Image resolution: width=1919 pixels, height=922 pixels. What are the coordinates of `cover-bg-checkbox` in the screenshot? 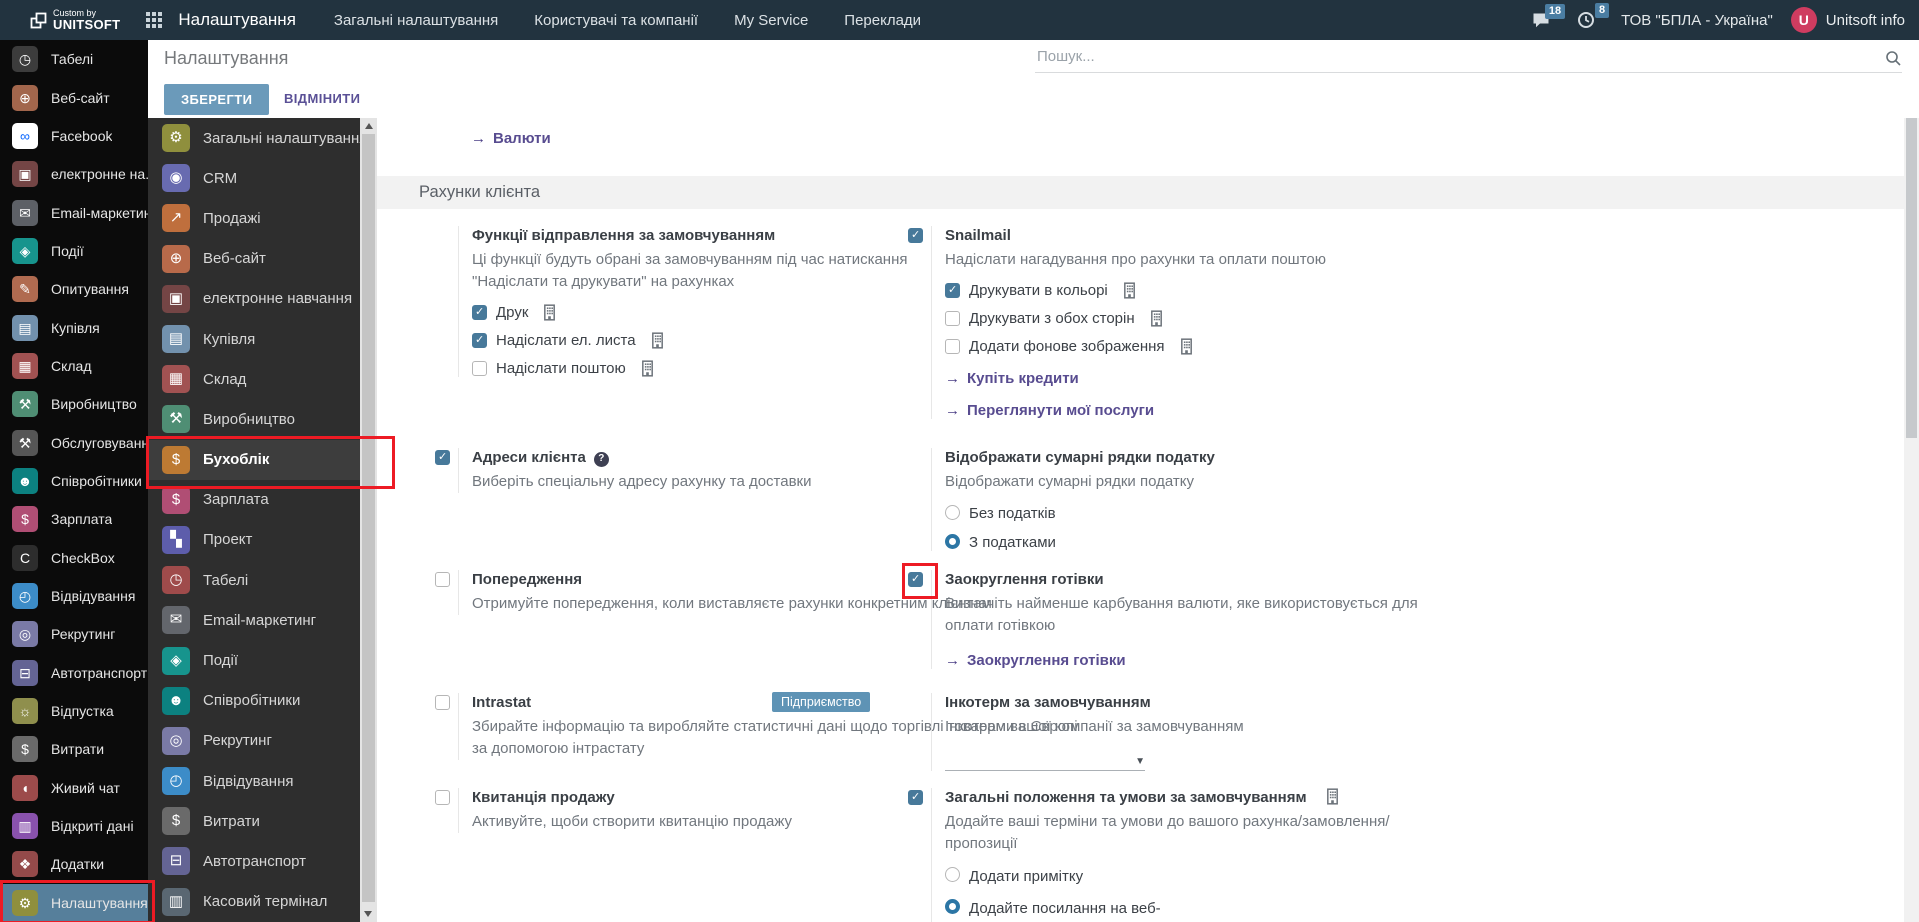 It's located at (952, 346).